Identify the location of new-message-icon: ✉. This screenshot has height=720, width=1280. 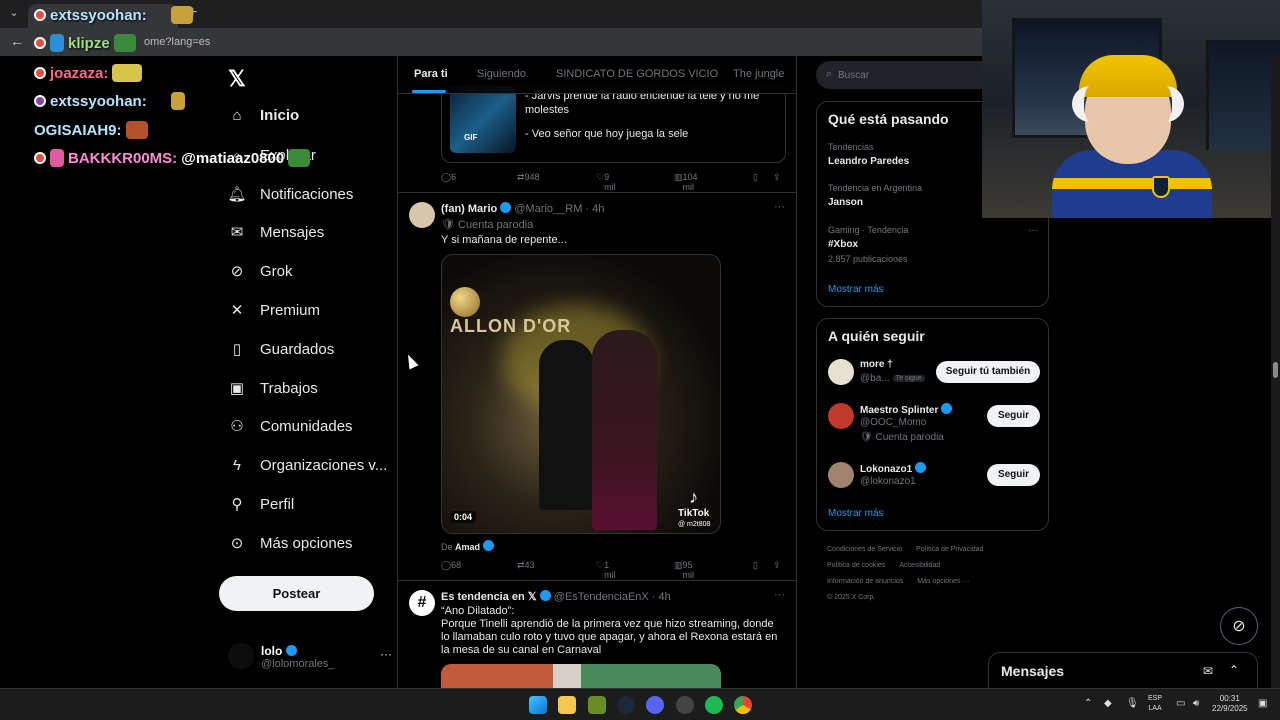
(1208, 671).